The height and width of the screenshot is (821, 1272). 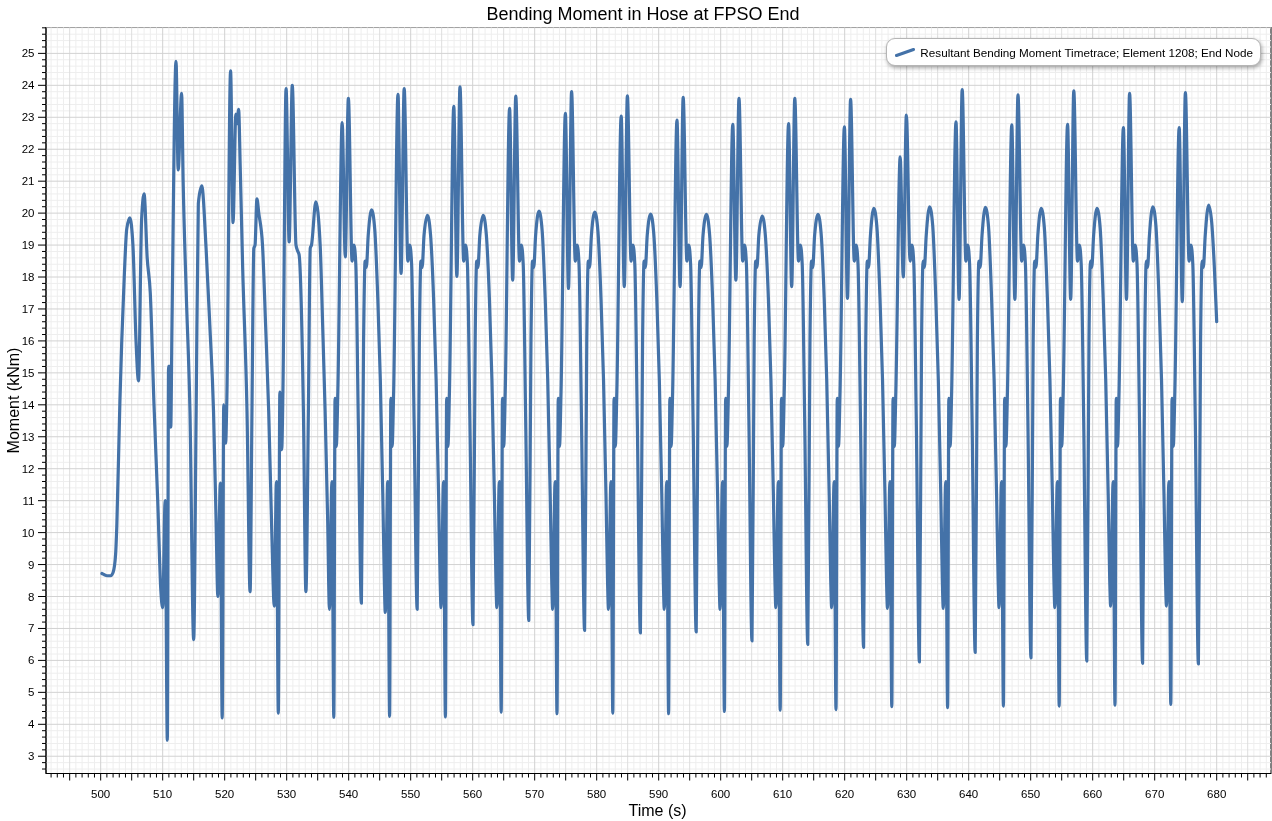 What do you see at coordinates (13, 400) in the screenshot?
I see `y-axis-label: Moment (kNm)` at bounding box center [13, 400].